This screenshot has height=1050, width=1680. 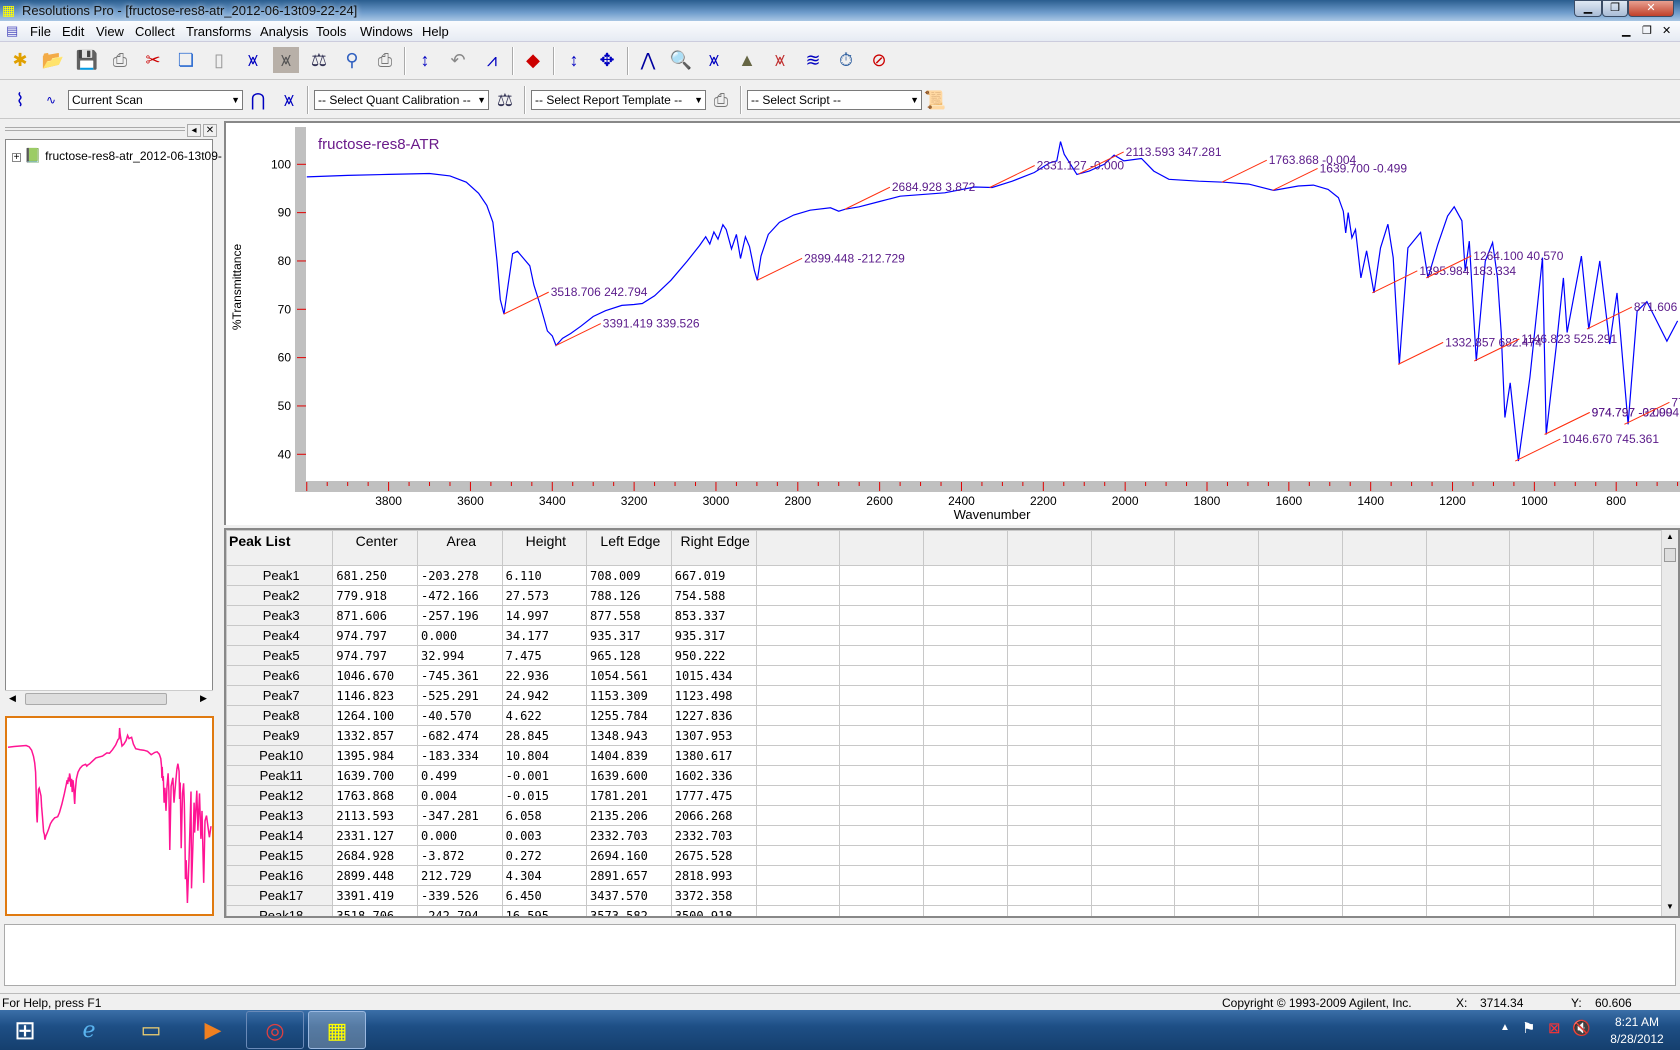 What do you see at coordinates (629, 795) in the screenshot?
I see `table-cell: 1781.201` at bounding box center [629, 795].